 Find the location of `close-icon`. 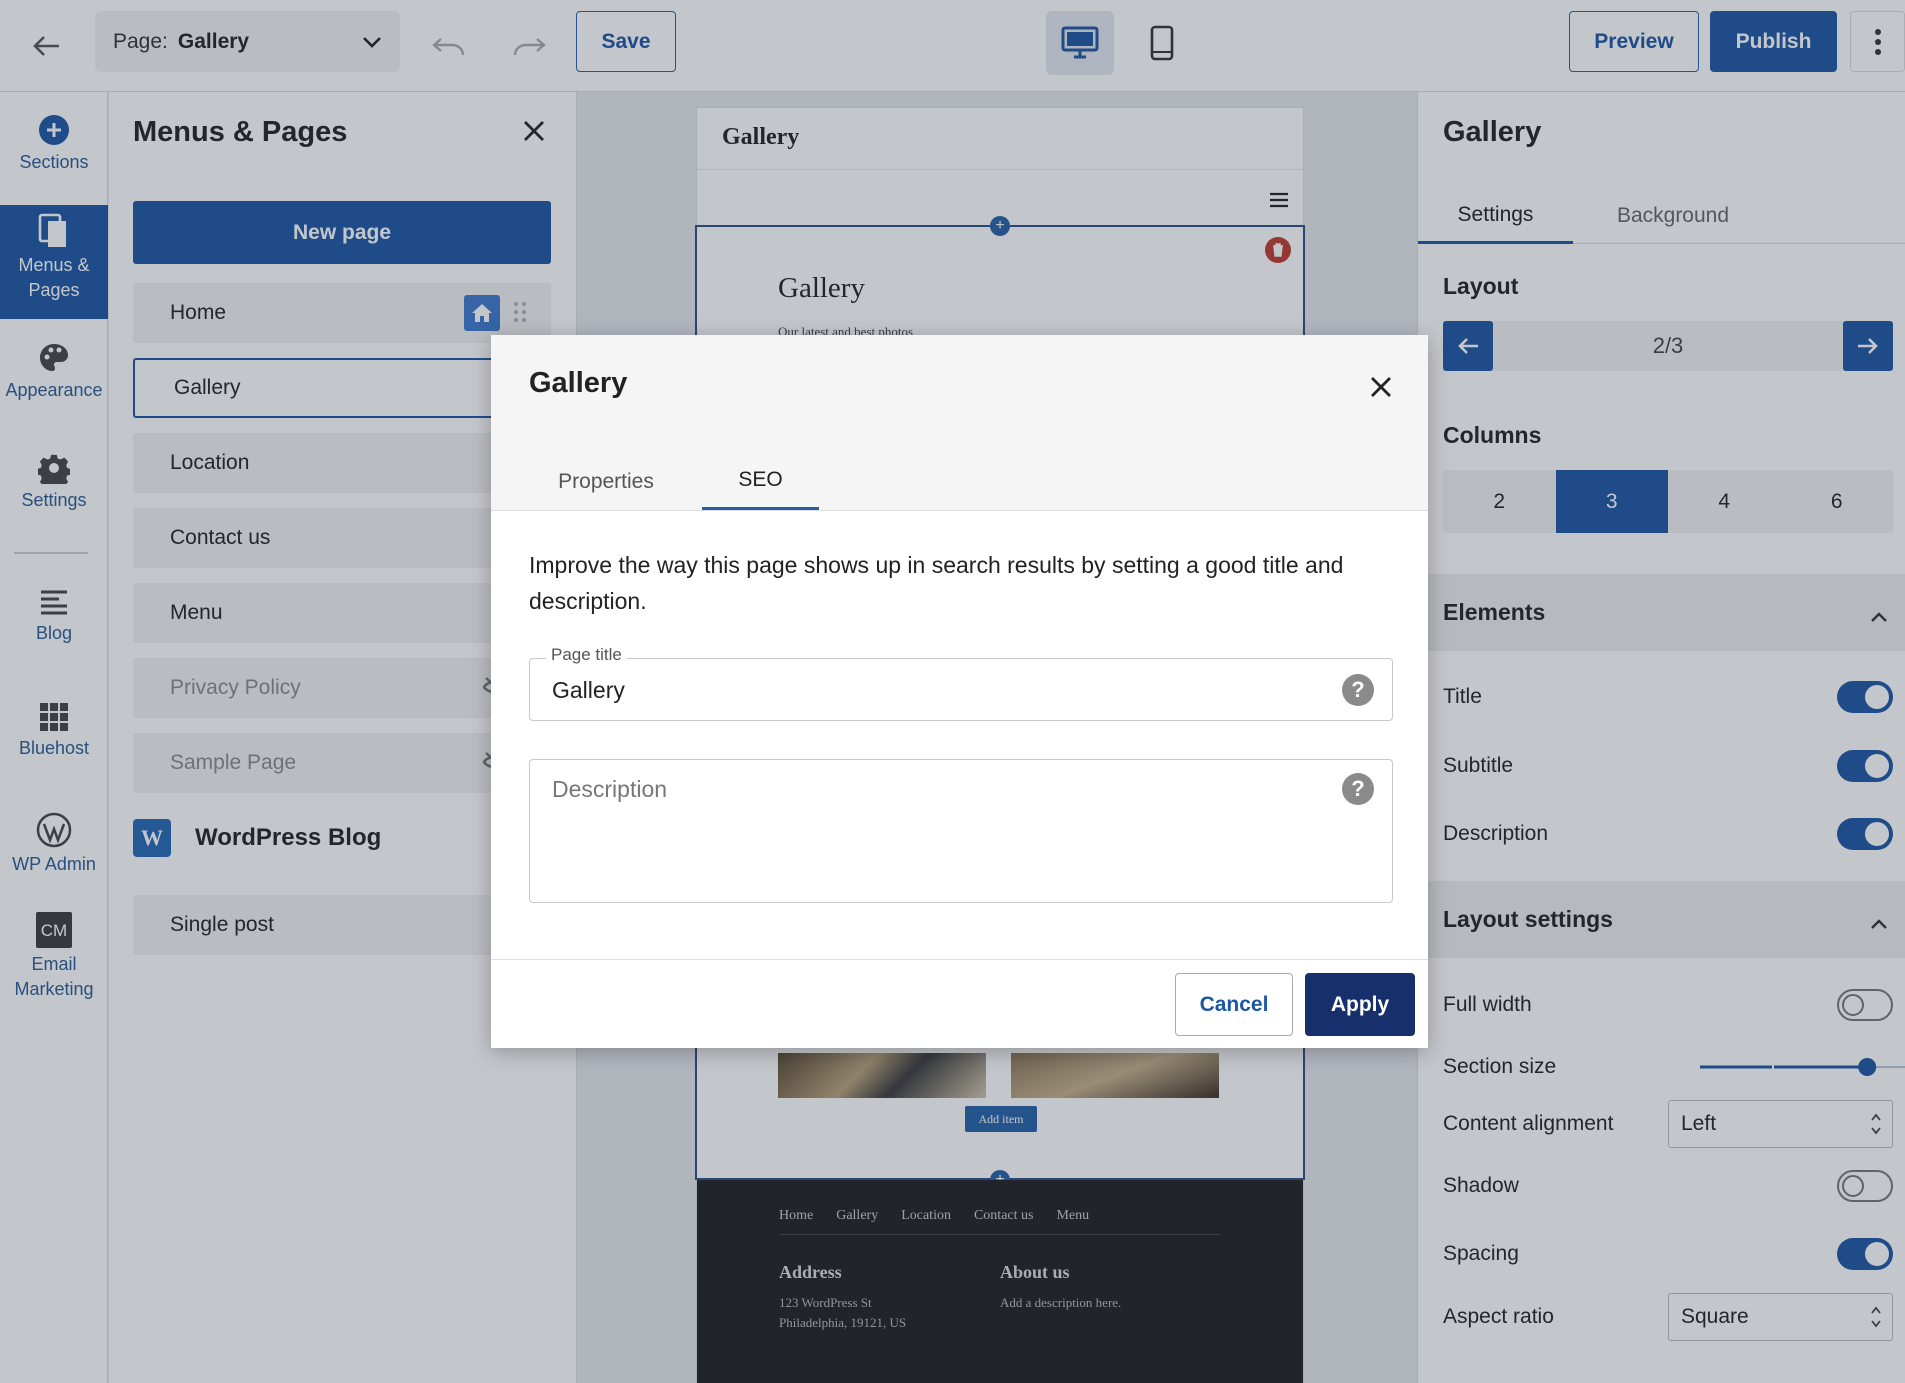

close-icon is located at coordinates (1381, 387).